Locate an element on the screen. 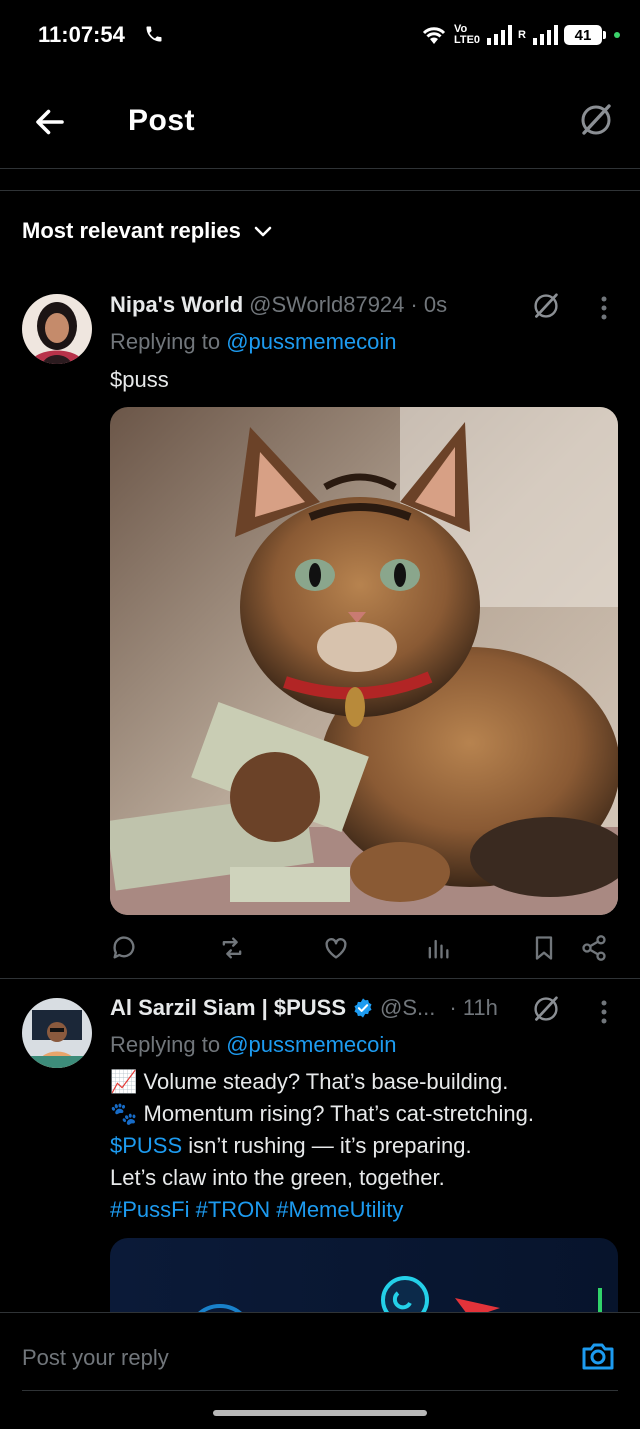 This screenshot has width=640, height=1429. bookmark-icon is located at coordinates (544, 948).